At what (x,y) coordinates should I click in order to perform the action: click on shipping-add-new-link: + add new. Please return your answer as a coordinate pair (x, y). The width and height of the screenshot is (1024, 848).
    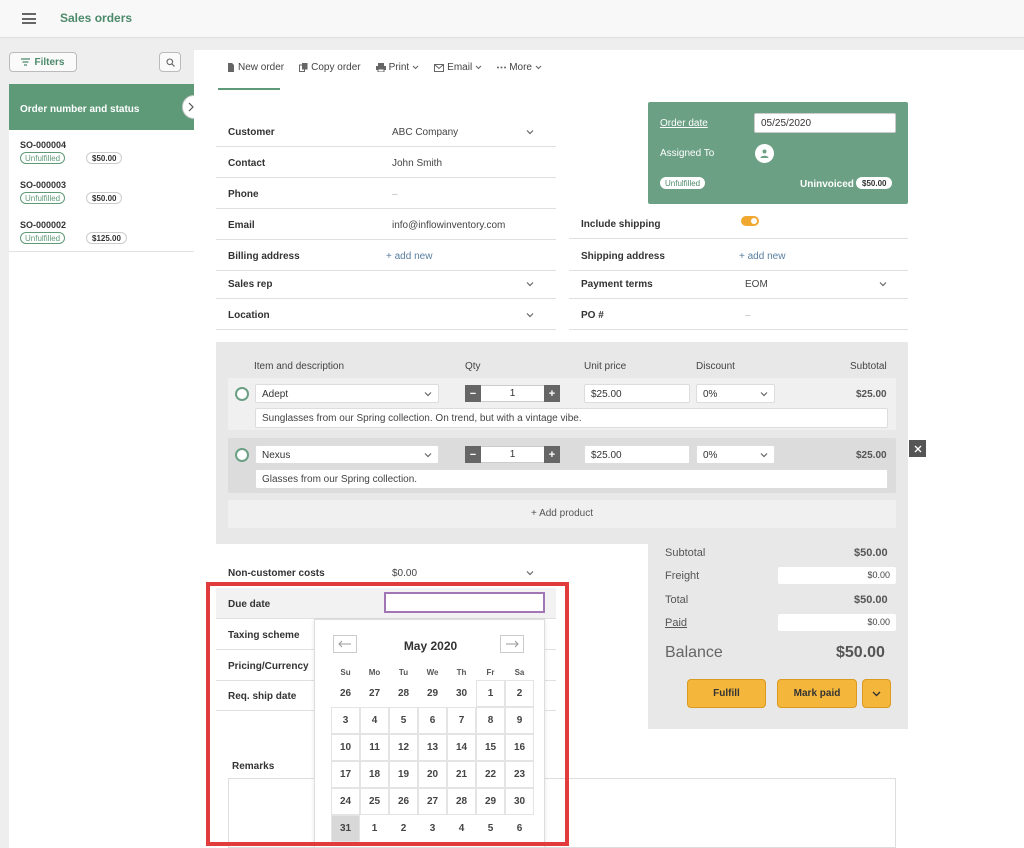
    Looking at the image, I should click on (762, 256).